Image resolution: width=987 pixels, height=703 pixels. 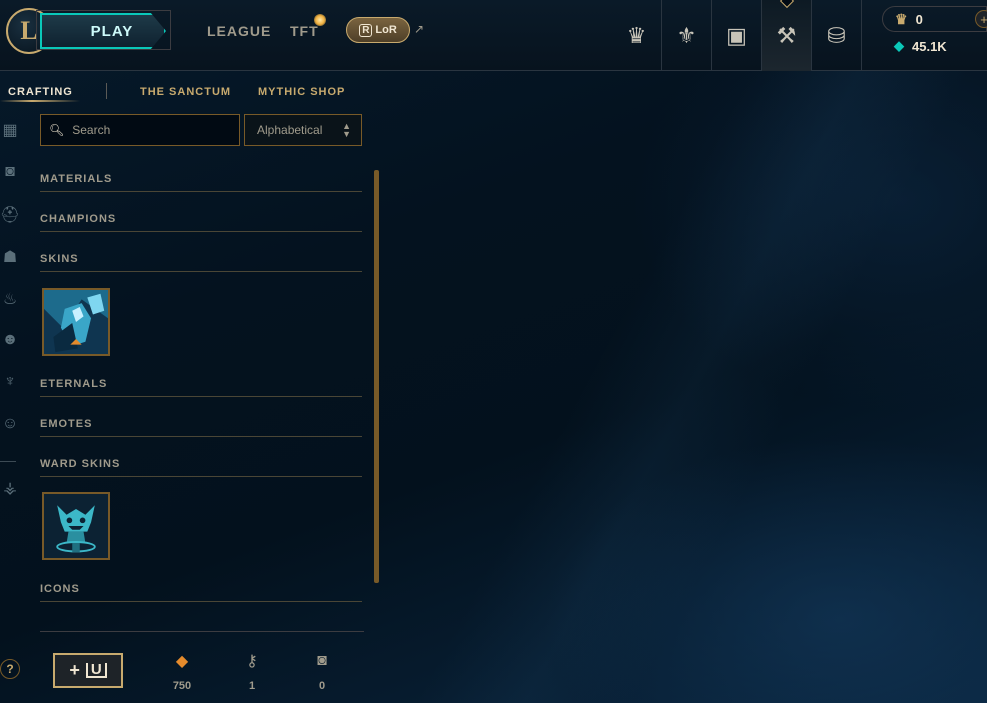 What do you see at coordinates (981, 19) in the screenshot?
I see `buy-rp-button: +` at bounding box center [981, 19].